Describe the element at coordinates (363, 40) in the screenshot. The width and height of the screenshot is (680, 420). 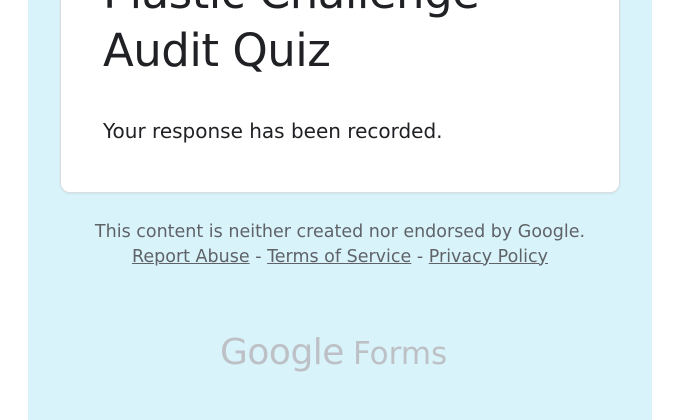
I see `form-title: Plastic Challenge Audit Quiz` at that location.